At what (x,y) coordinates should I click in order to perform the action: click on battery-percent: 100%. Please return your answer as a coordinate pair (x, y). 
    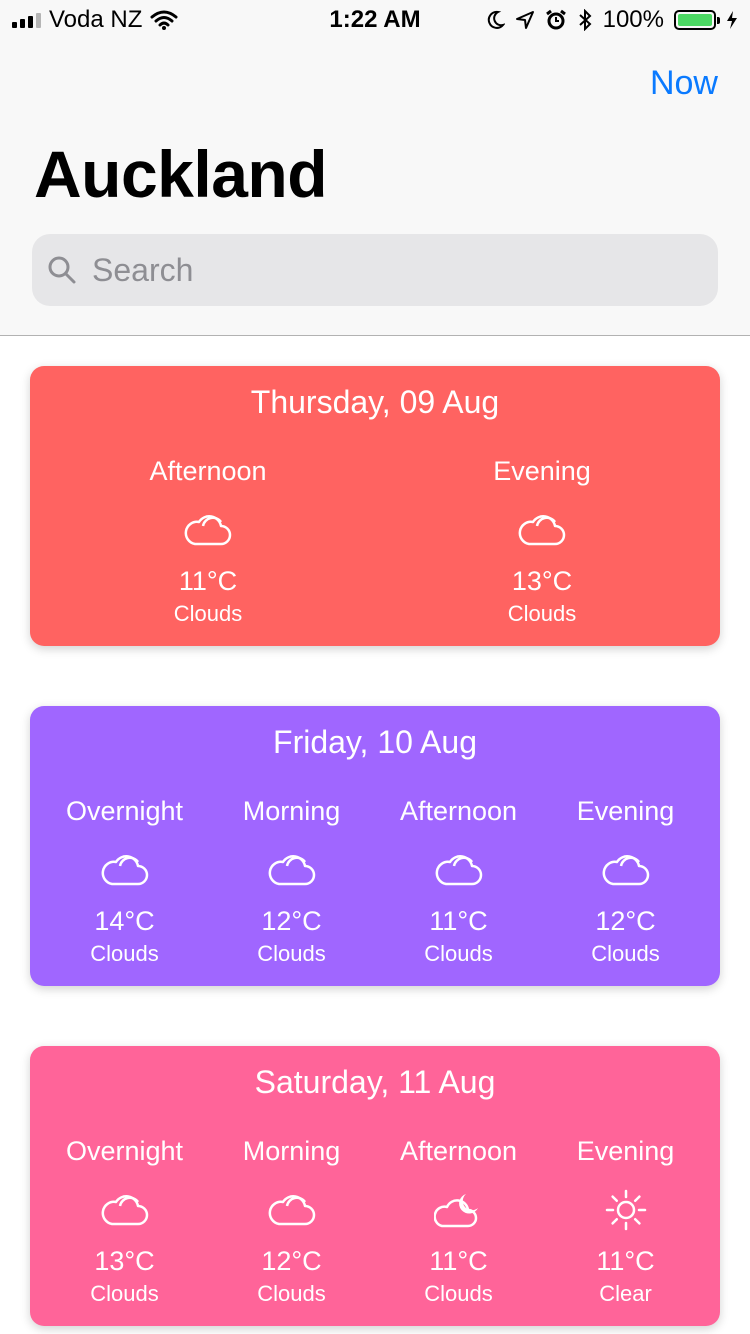
    Looking at the image, I should click on (633, 19).